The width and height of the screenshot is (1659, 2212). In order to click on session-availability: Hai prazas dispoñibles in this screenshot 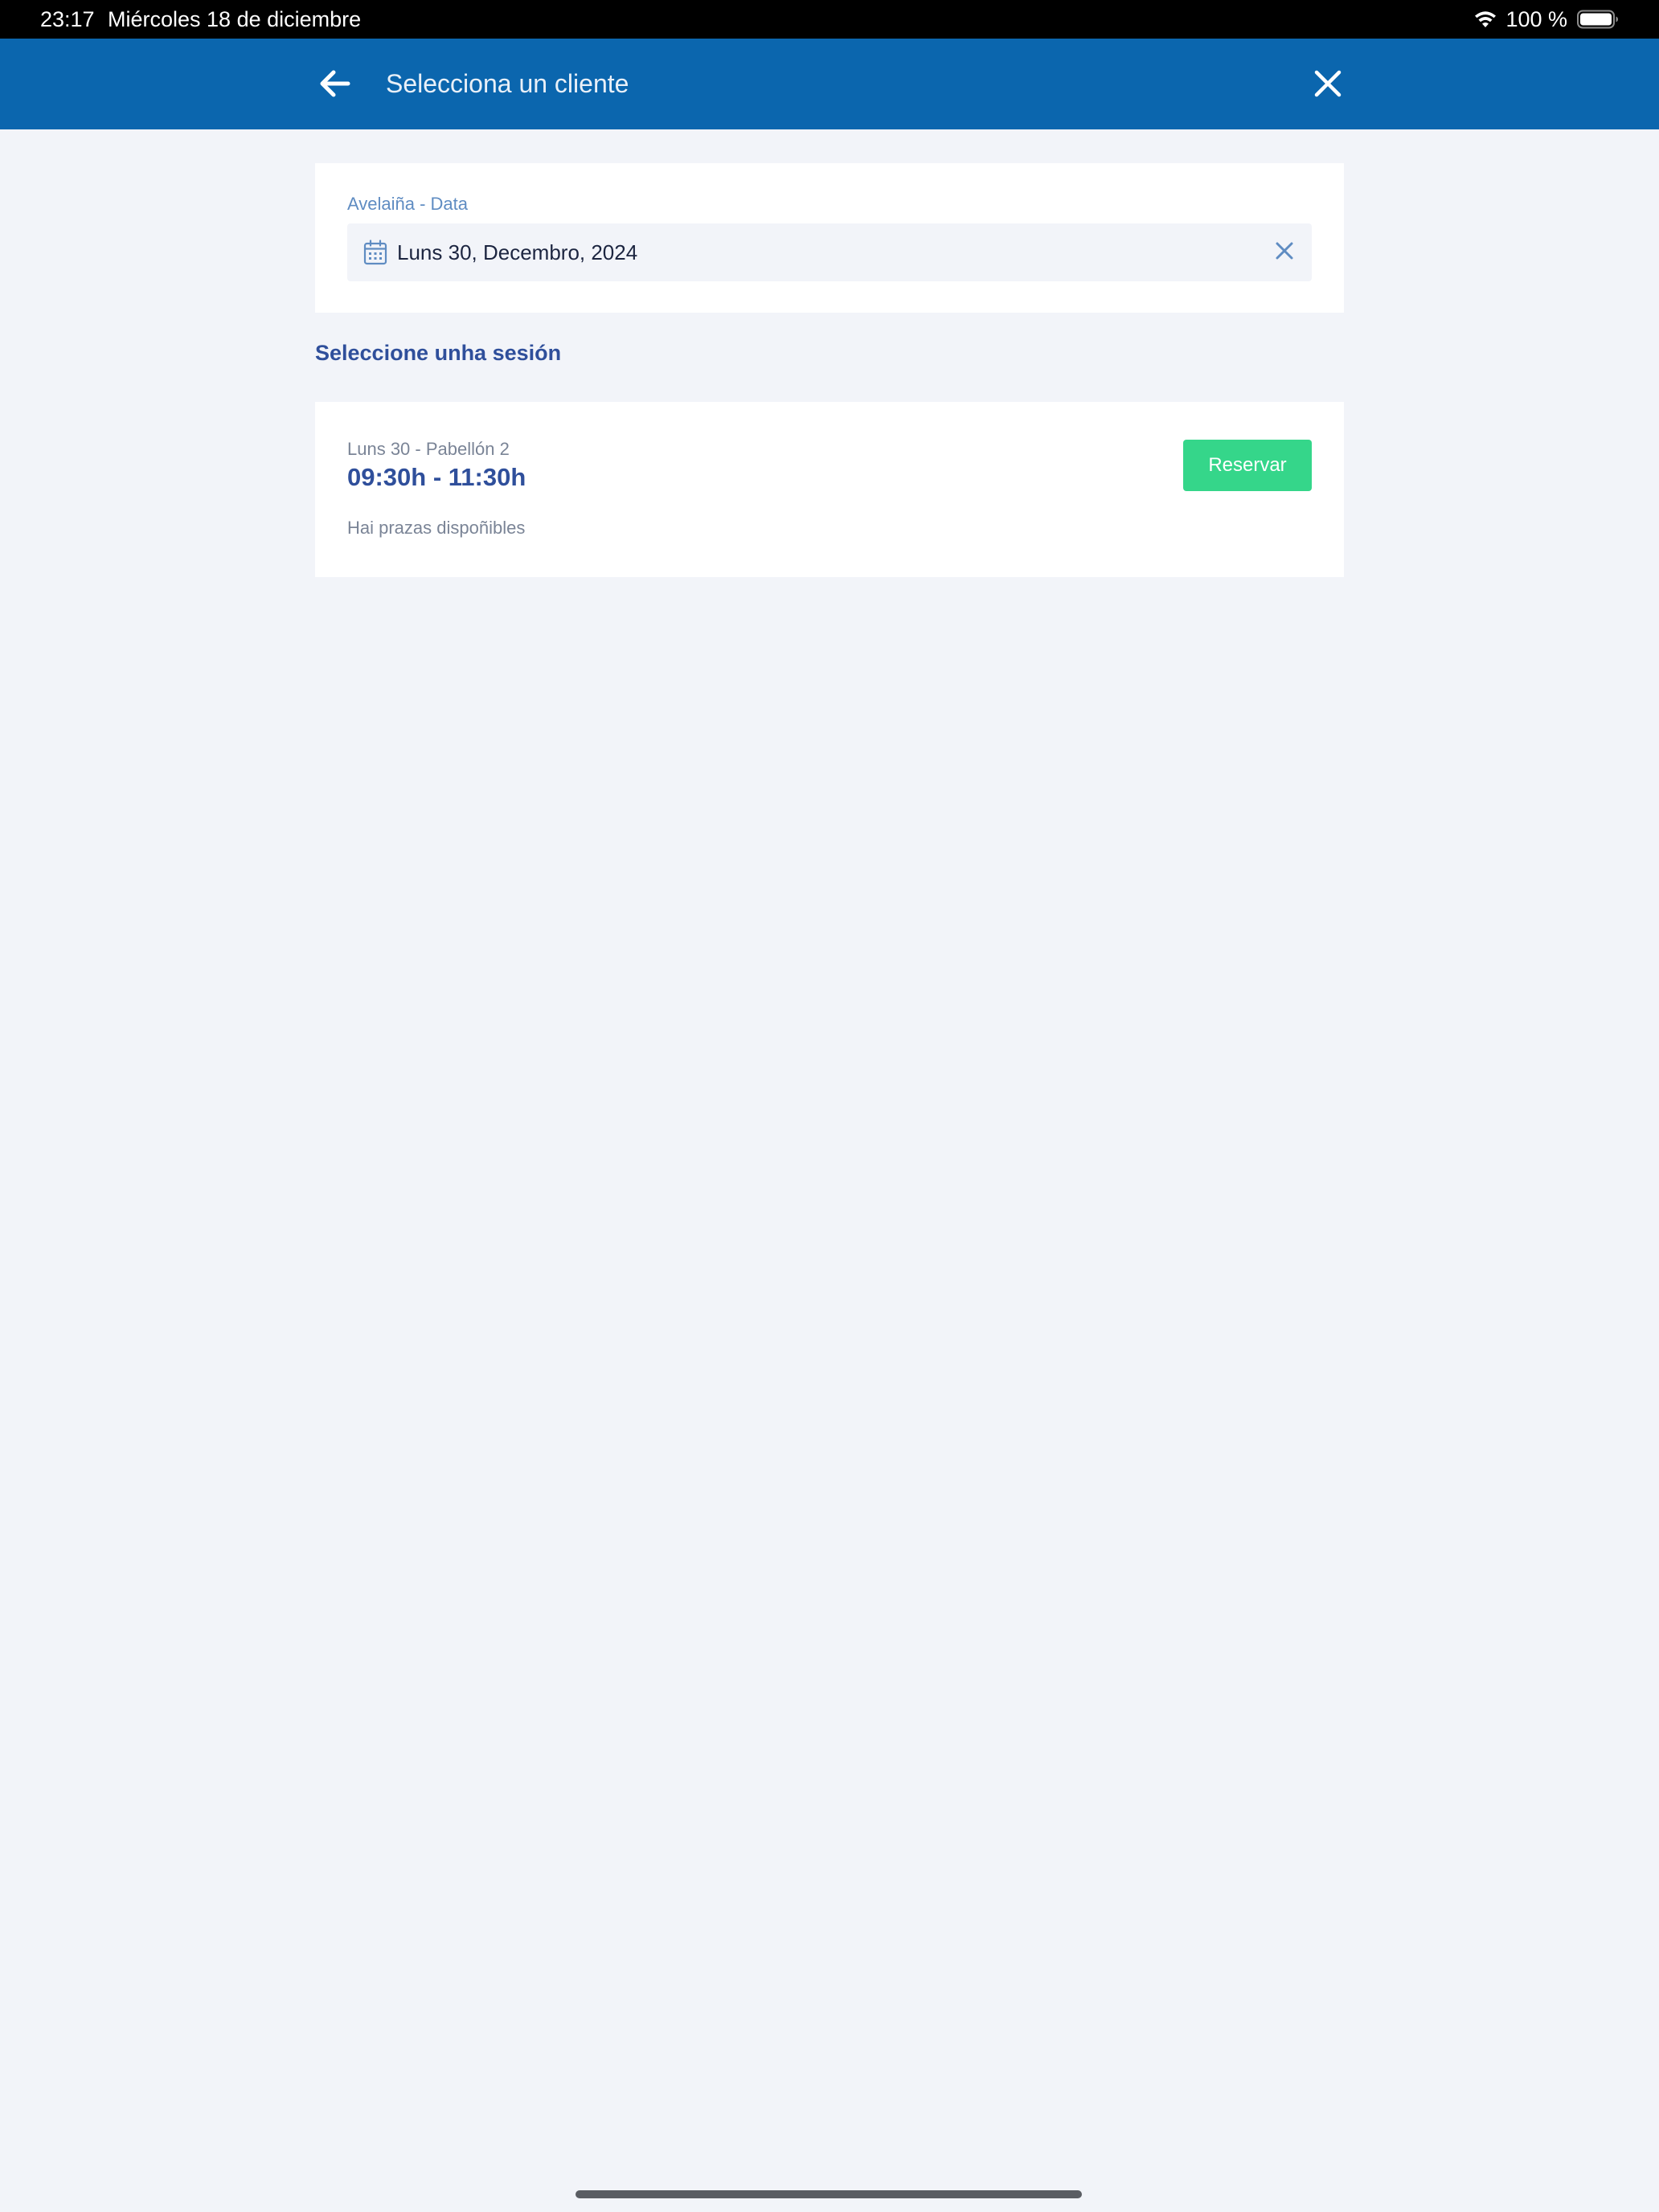, I will do `click(436, 528)`.